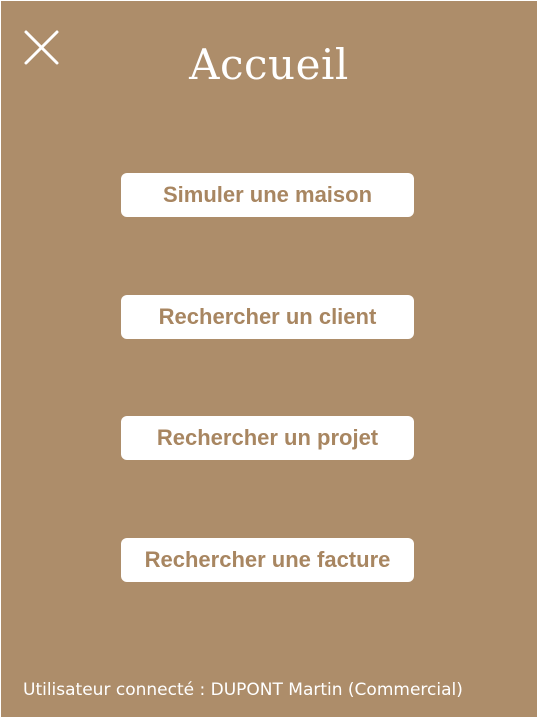 The width and height of the screenshot is (538, 719). I want to click on search-project-button: Rechercher un projet, so click(267, 438).